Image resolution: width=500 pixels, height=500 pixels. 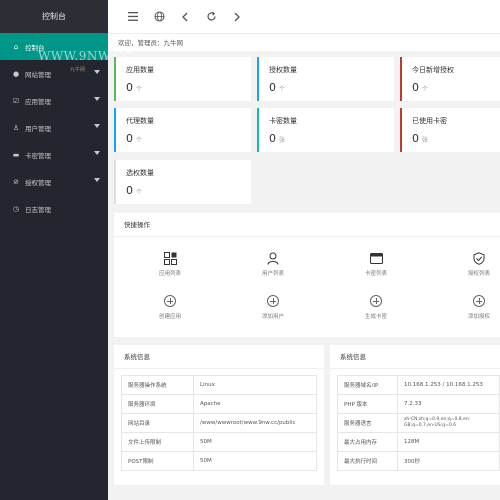 What do you see at coordinates (38, 182) in the screenshot?
I see `sidebar-item-label: 授权管理` at bounding box center [38, 182].